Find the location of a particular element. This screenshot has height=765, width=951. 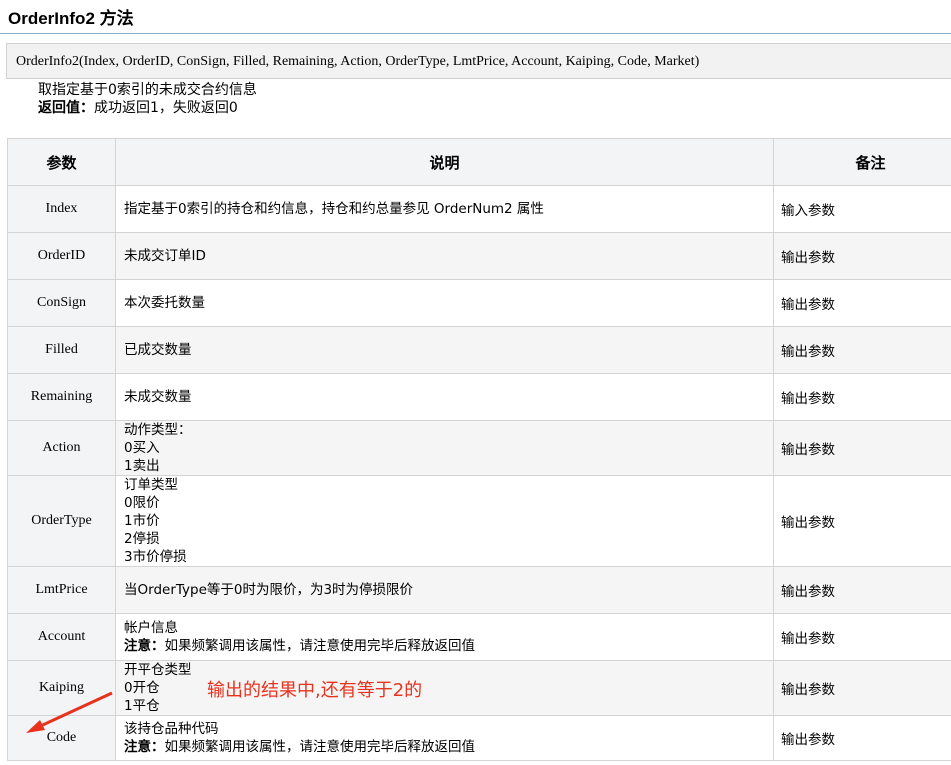

description-line: 1市价 is located at coordinates (142, 521).